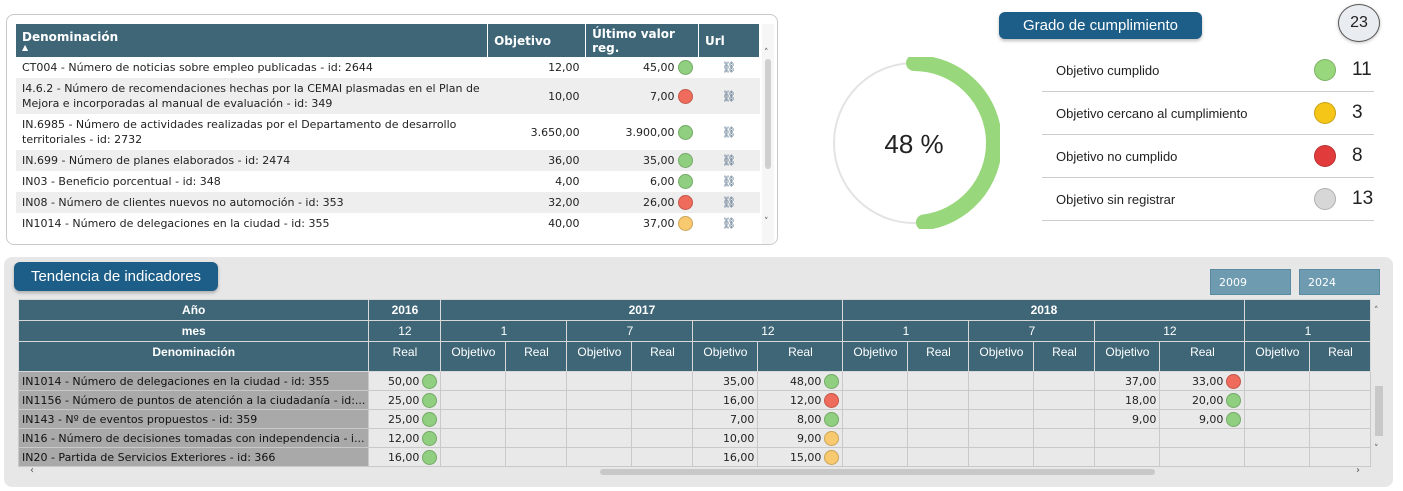 The height and width of the screenshot is (491, 1403). Describe the element at coordinates (662, 96) in the screenshot. I see `indicator-last-value: 7,00` at that location.